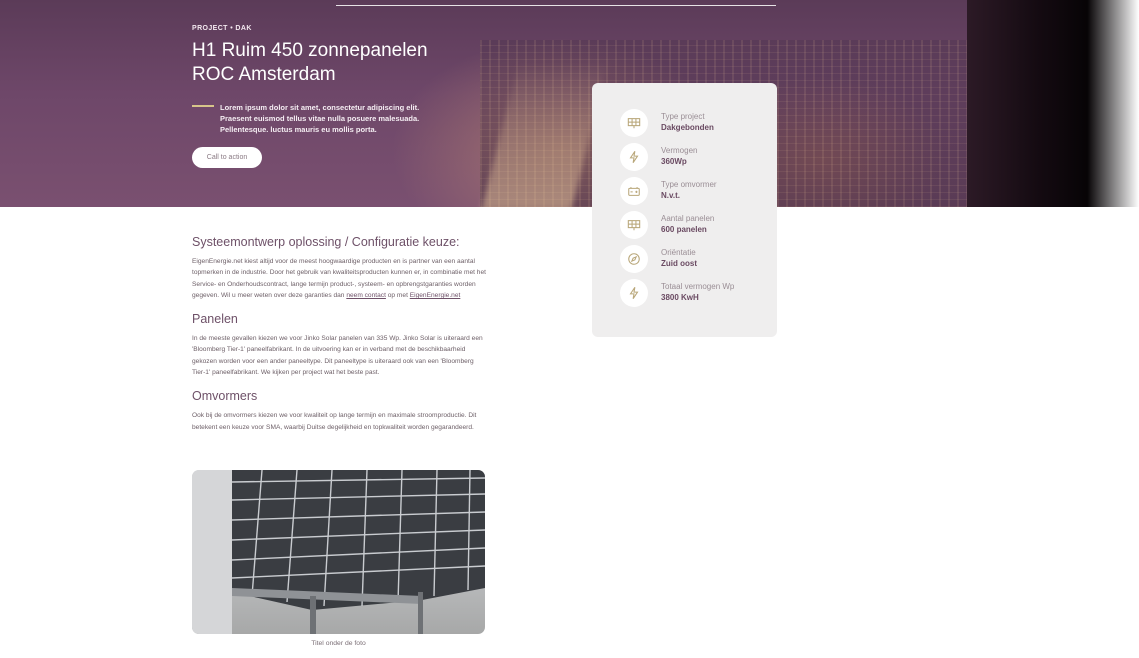 The image size is (1139, 658). What do you see at coordinates (678, 252) in the screenshot?
I see `spec-label: Oriëntatie` at bounding box center [678, 252].